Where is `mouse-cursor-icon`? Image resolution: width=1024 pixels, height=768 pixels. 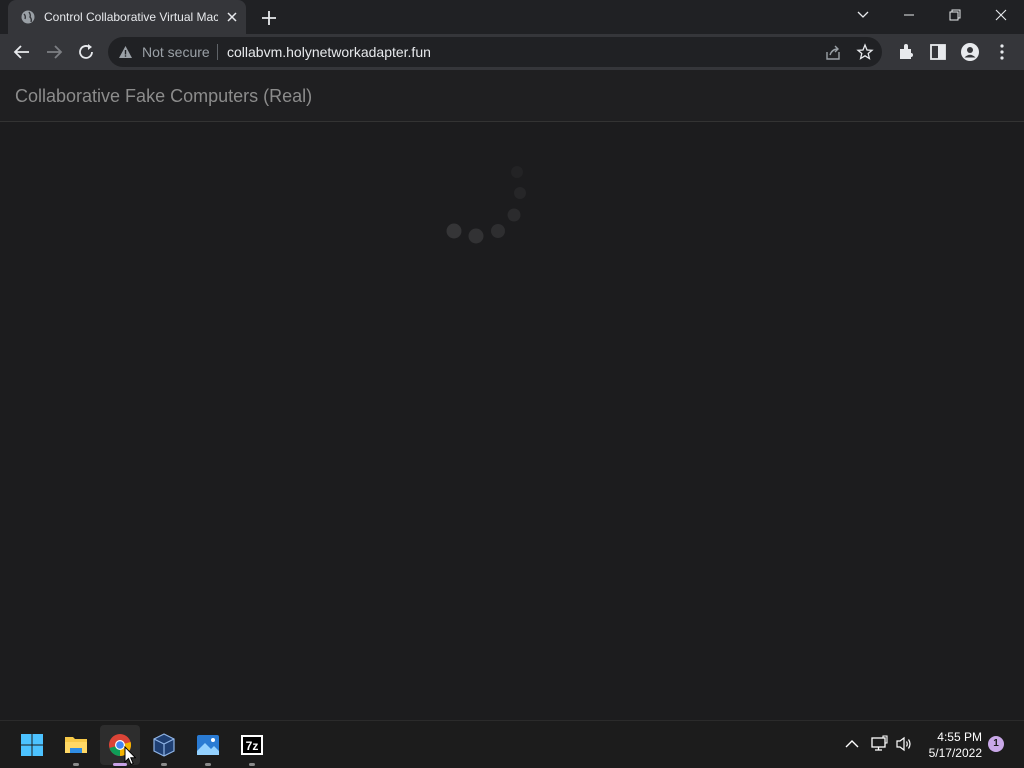 mouse-cursor-icon is located at coordinates (130, 756).